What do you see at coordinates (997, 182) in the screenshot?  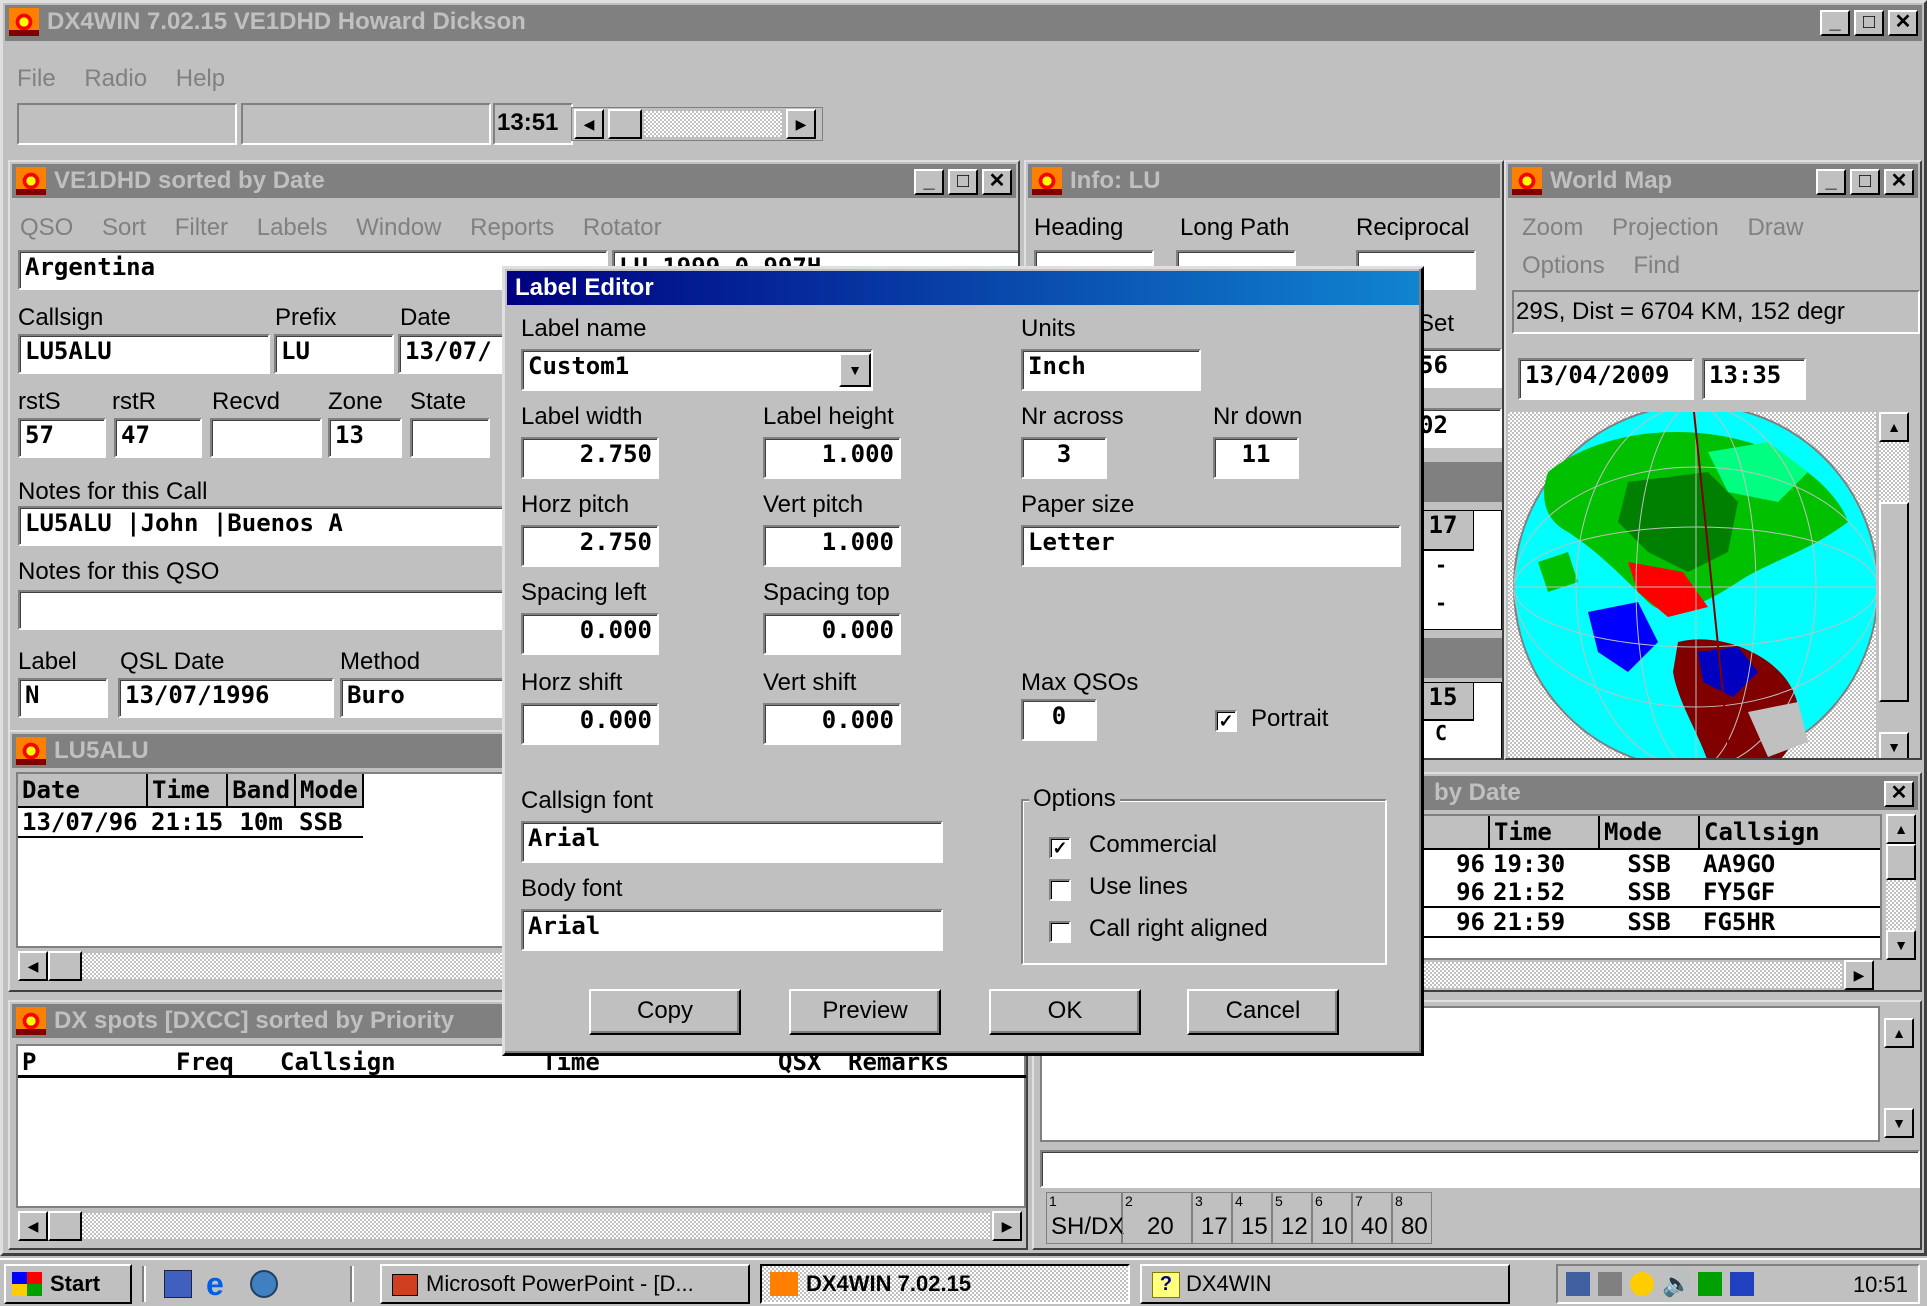 I see `log-close-button: ✕` at bounding box center [997, 182].